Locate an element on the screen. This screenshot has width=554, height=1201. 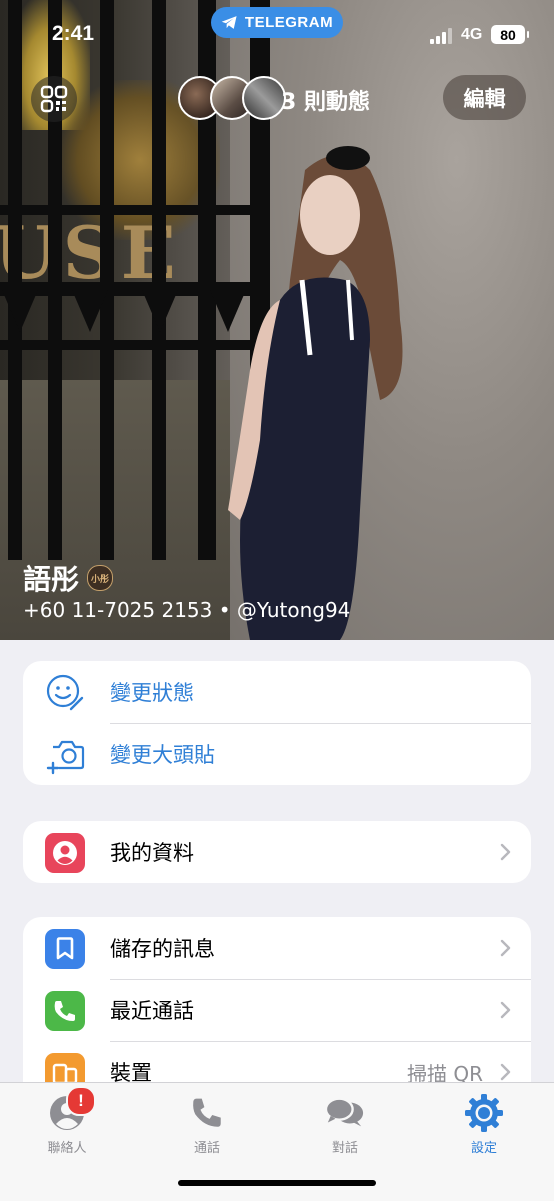
tab-calls-label: 通話 is located at coordinates (206, 1148).